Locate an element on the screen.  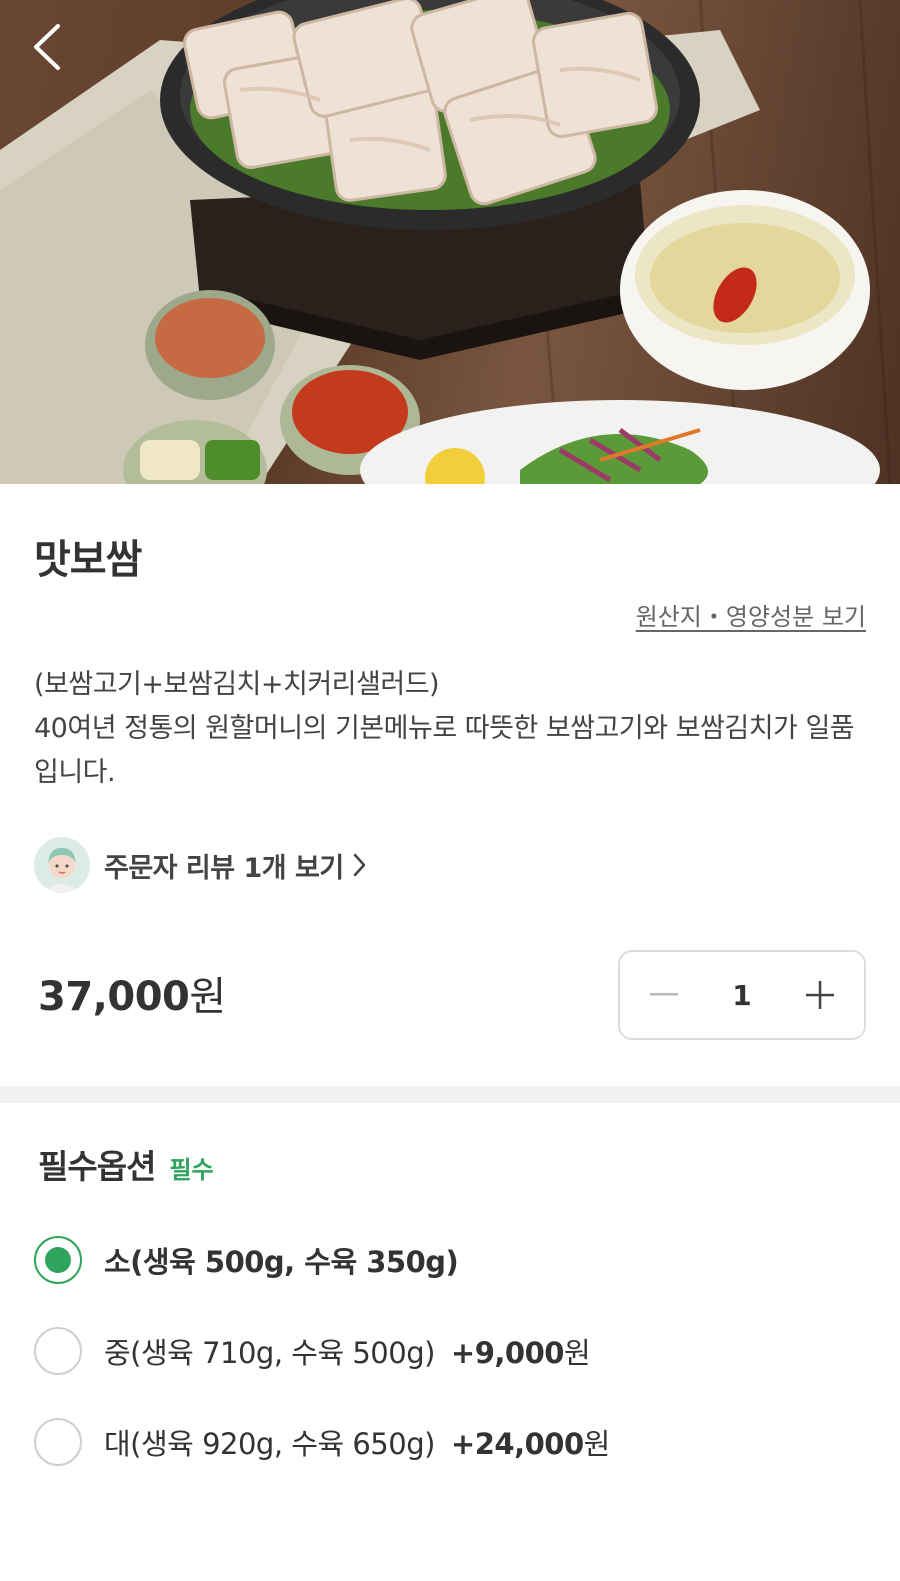
review-link: 주문자 리뷰 1개 보기 is located at coordinates (200, 865).